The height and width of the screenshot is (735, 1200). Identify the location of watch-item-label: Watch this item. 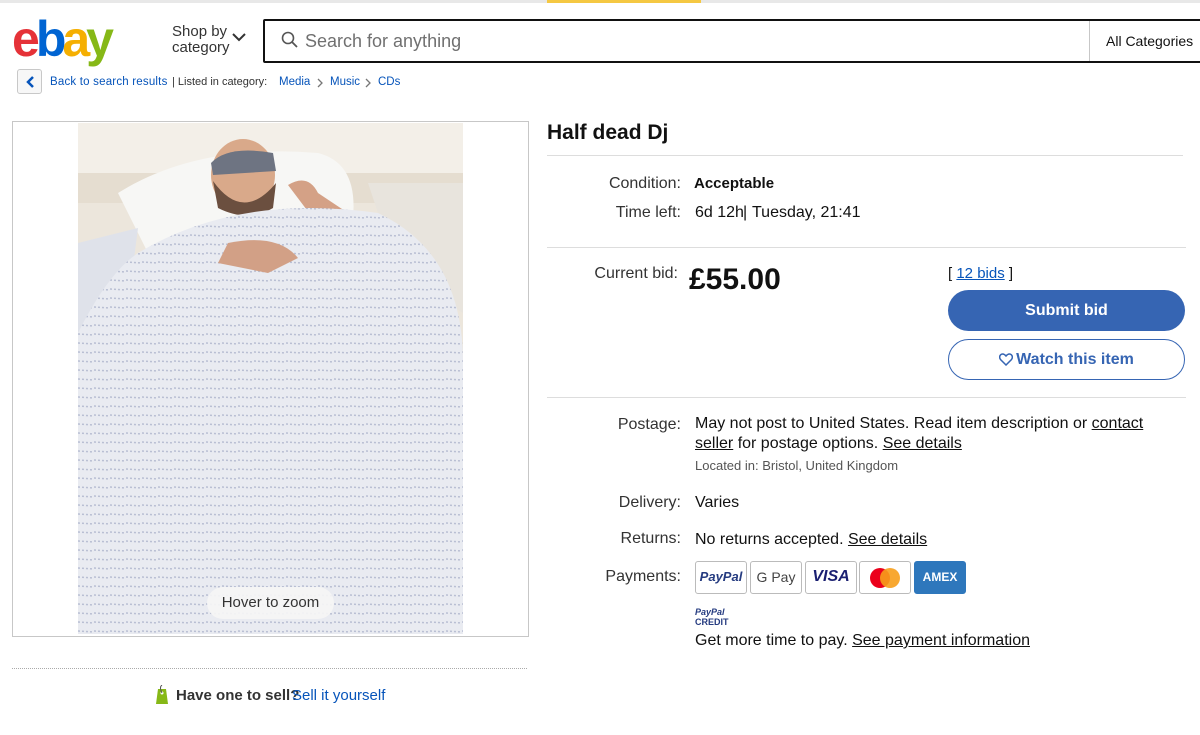
(1075, 359).